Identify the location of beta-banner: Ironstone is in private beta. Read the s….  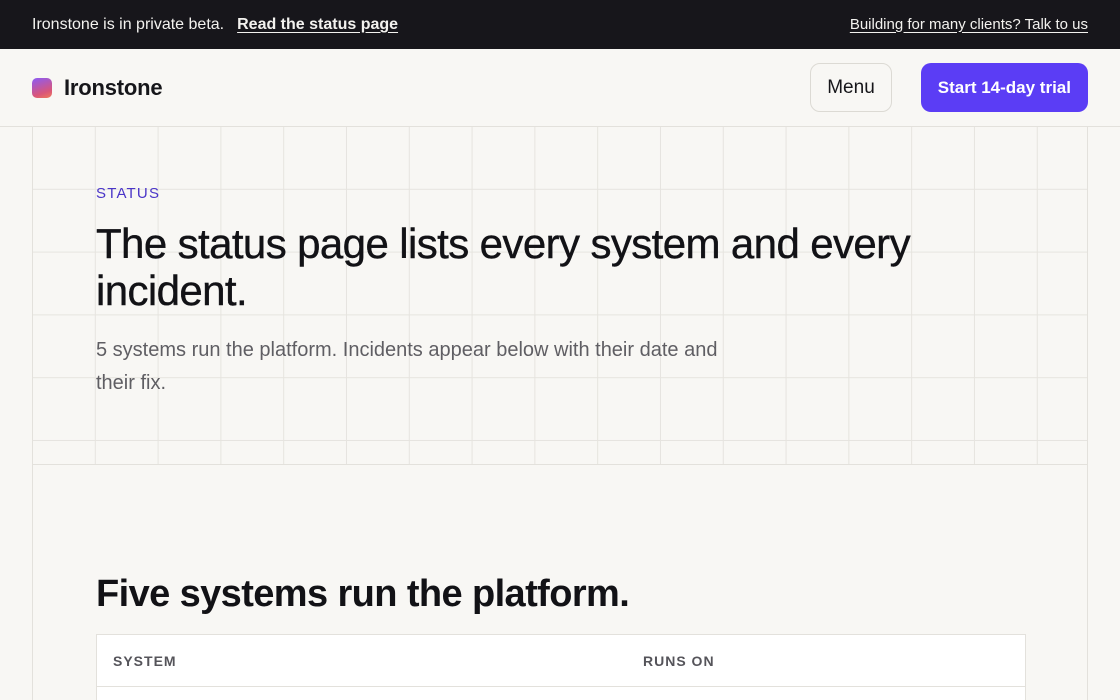
(560, 24).